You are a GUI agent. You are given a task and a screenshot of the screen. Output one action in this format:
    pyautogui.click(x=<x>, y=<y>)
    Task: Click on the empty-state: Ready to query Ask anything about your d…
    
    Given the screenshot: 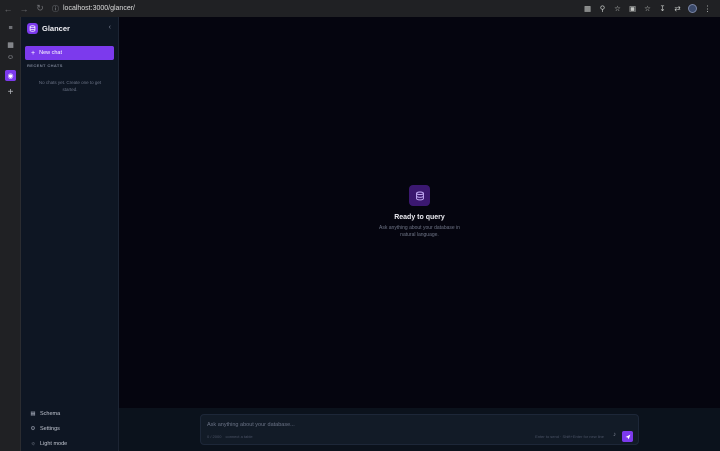 What is the action you would take?
    pyautogui.click(x=419, y=212)
    